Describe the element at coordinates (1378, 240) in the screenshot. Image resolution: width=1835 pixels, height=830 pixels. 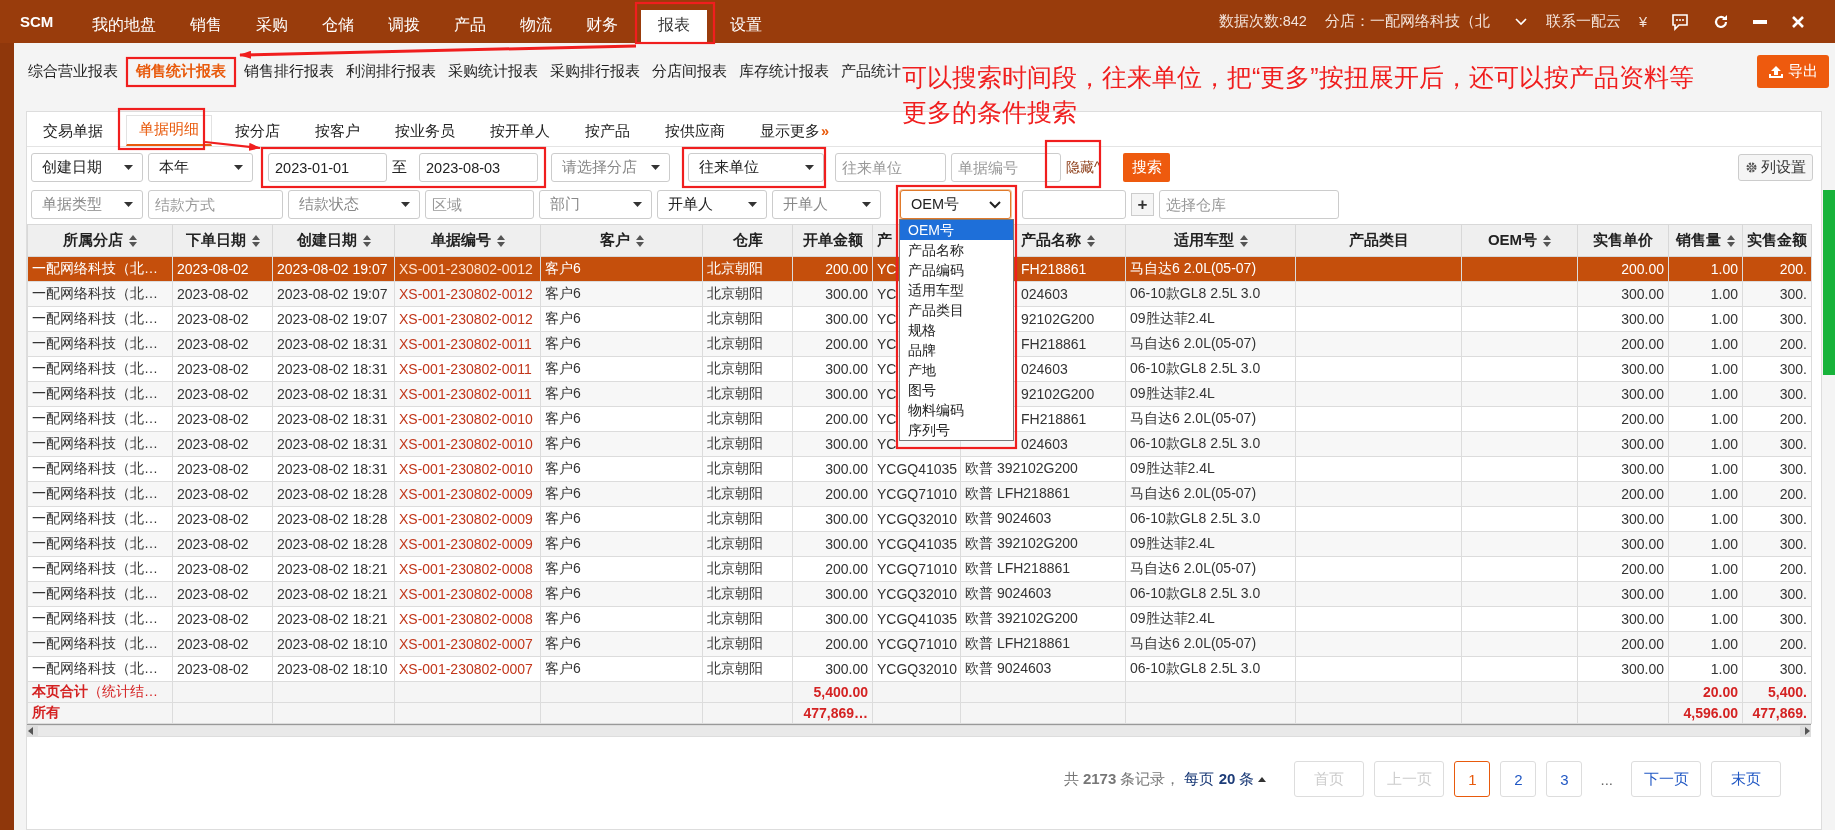
I see `column-header: 产品类目` at that location.